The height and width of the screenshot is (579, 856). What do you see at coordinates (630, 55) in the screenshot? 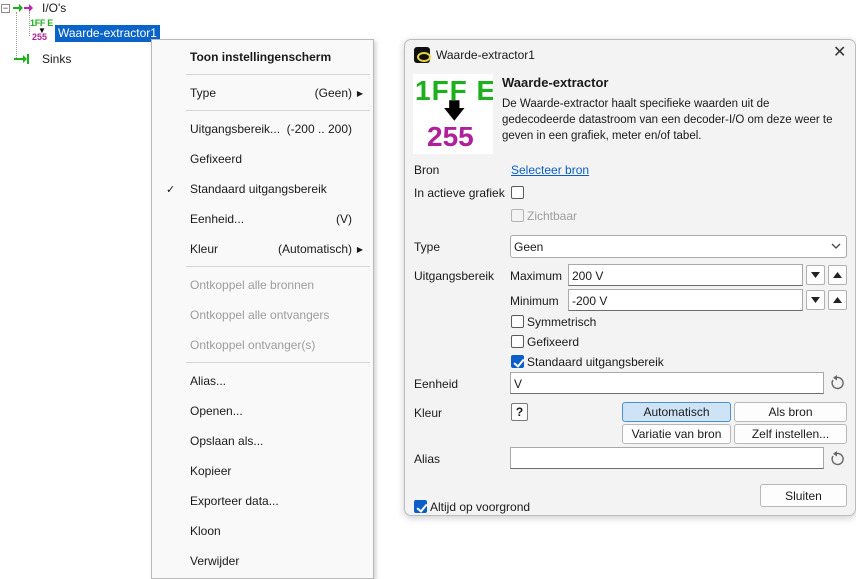
I see `dialog-titlebar: Waarde-extractor1 ✕` at bounding box center [630, 55].